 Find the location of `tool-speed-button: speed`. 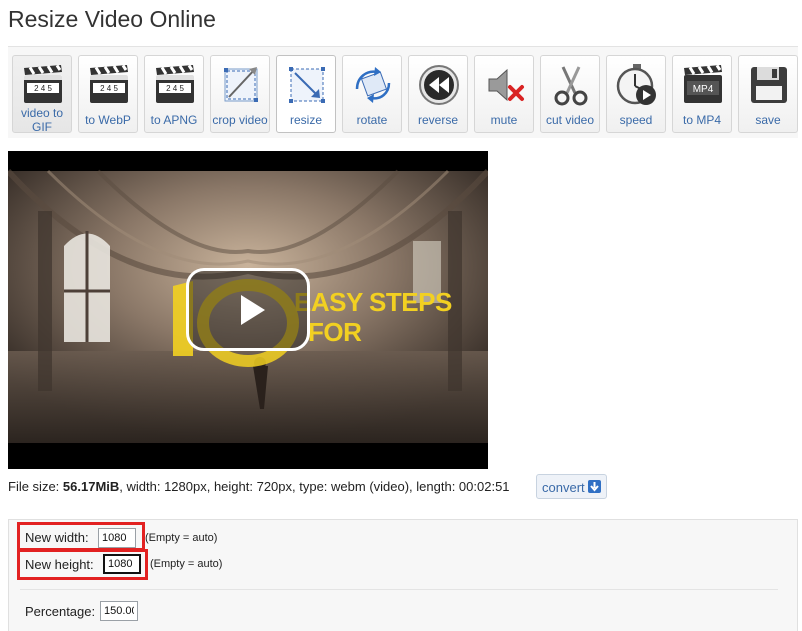

tool-speed-button: speed is located at coordinates (636, 94).